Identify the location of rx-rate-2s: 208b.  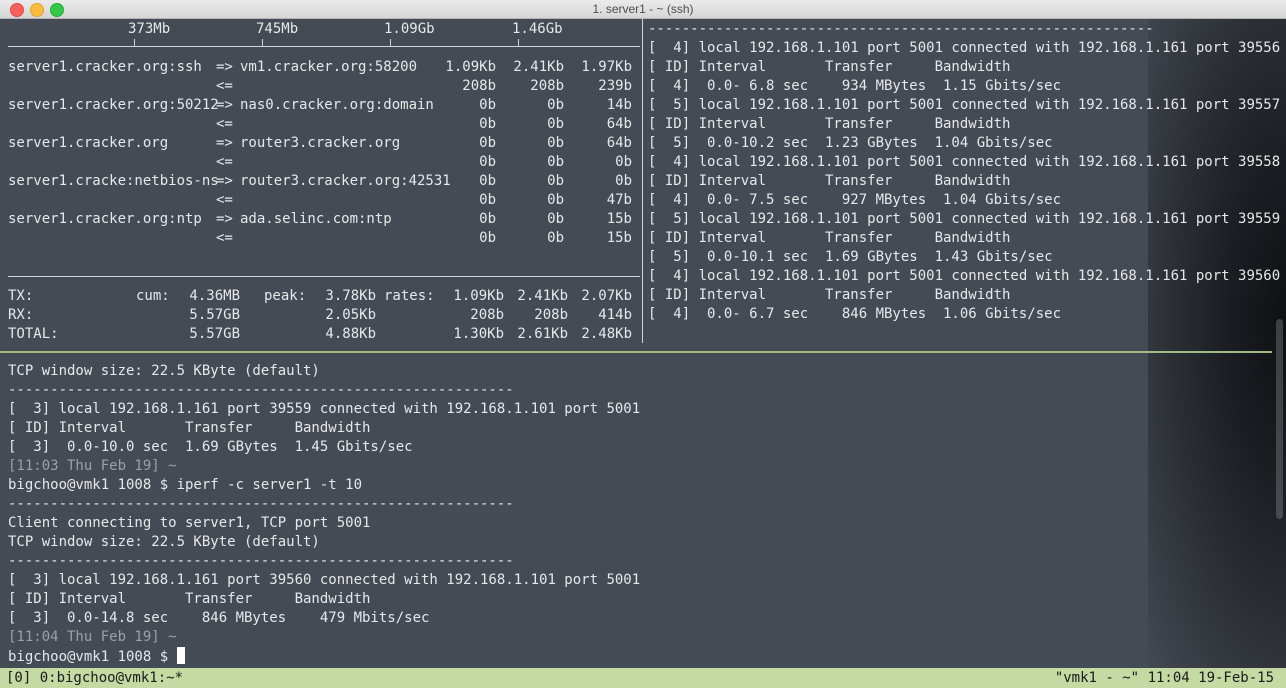
(487, 315).